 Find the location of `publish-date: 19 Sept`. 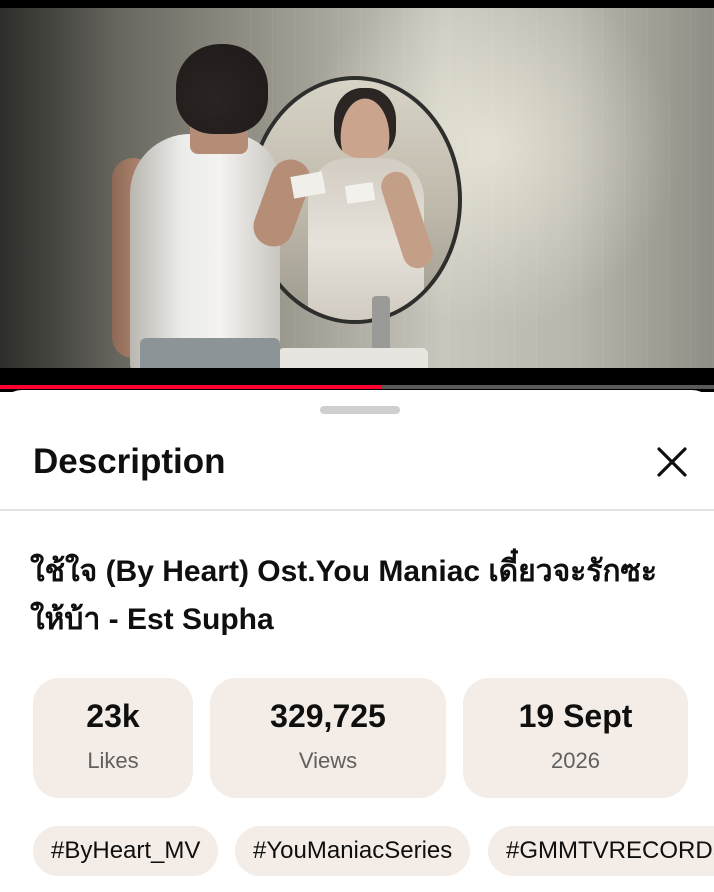

publish-date: 19 Sept is located at coordinates (575, 716).